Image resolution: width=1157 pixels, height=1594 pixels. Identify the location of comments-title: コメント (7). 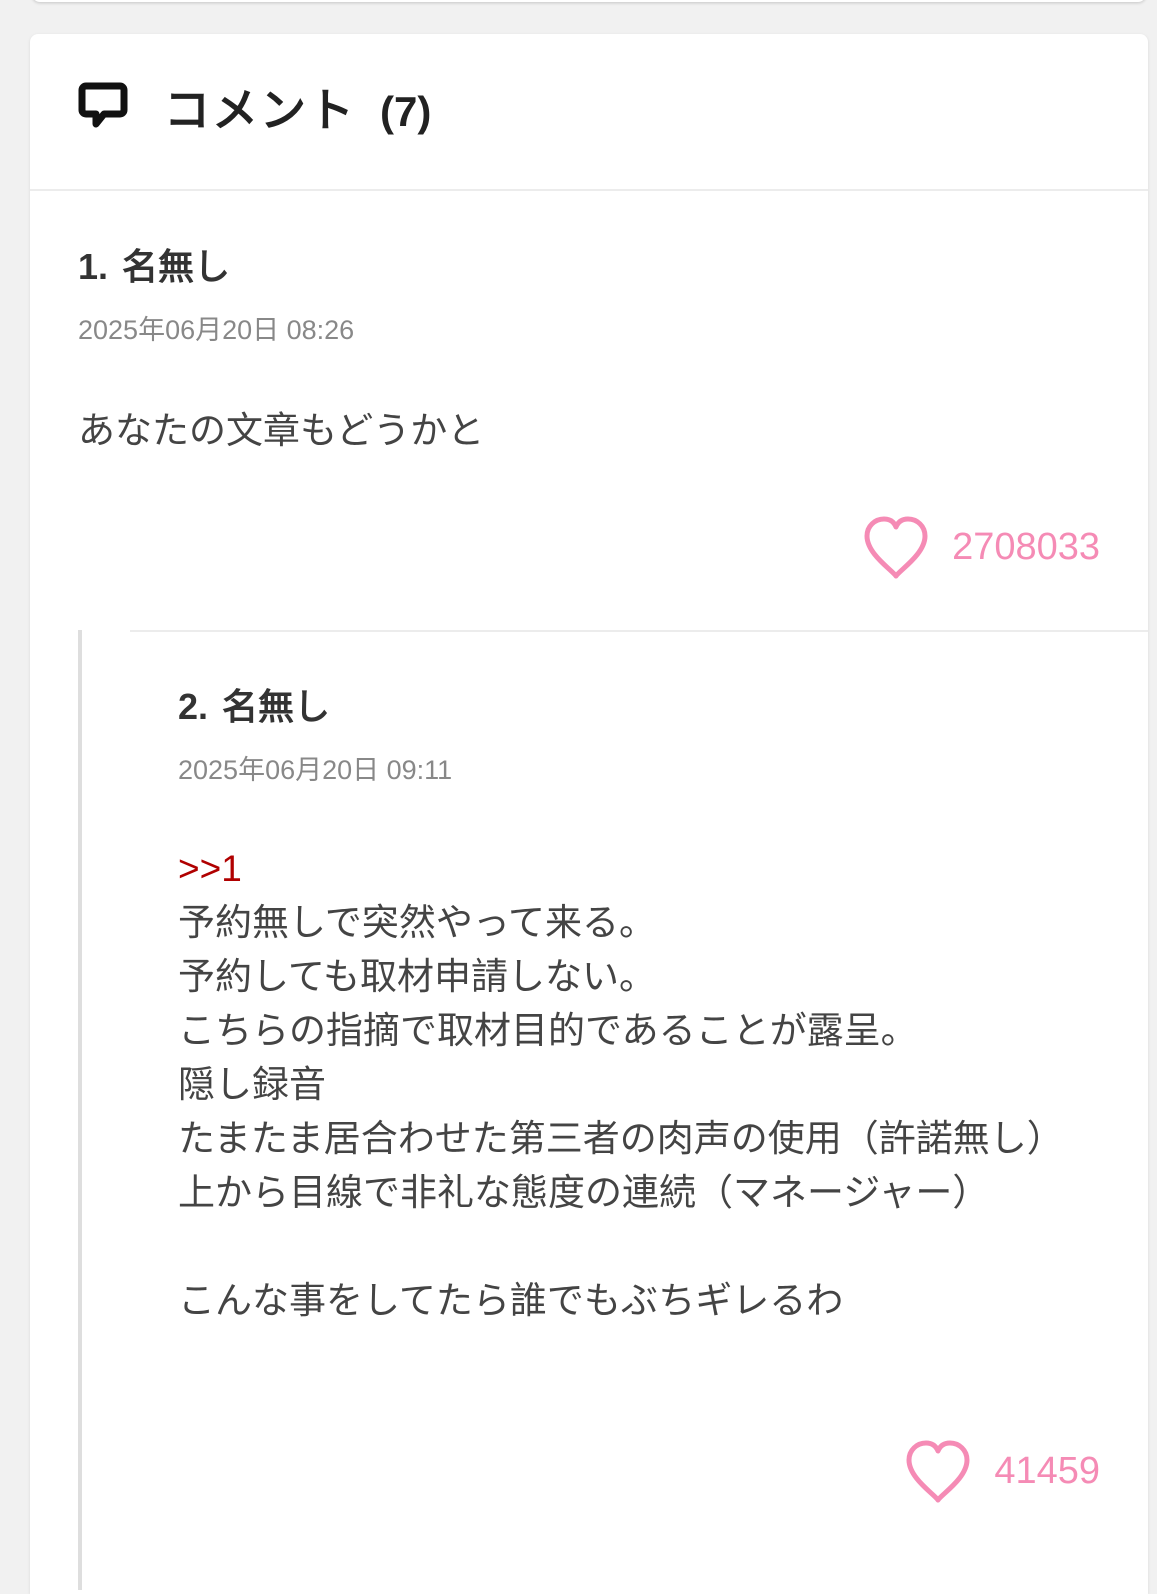
(297, 111).